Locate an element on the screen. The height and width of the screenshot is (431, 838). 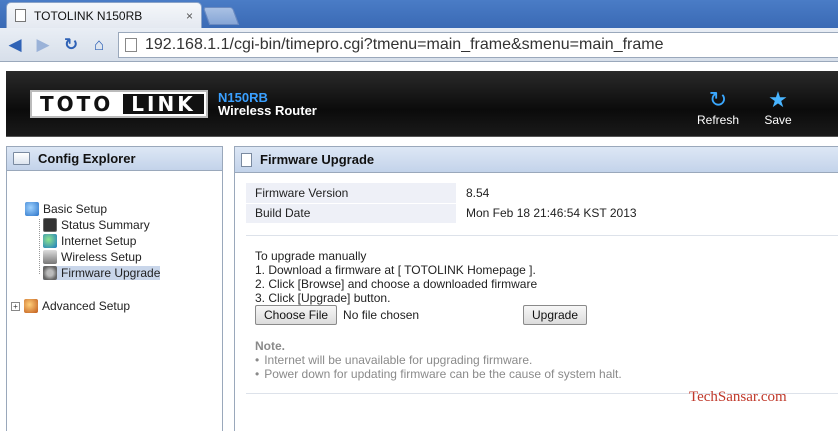
page-title: Firmware Upgrade is located at coordinates (317, 159).